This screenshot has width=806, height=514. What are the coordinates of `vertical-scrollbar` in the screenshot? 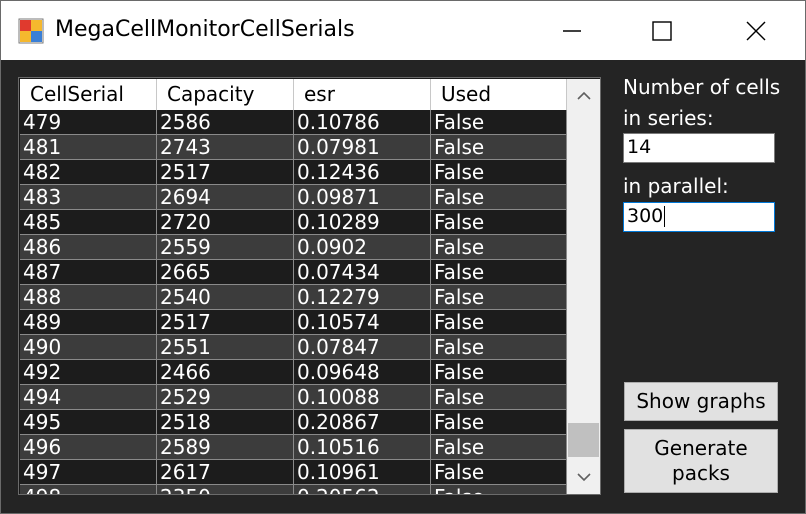 It's located at (583, 286).